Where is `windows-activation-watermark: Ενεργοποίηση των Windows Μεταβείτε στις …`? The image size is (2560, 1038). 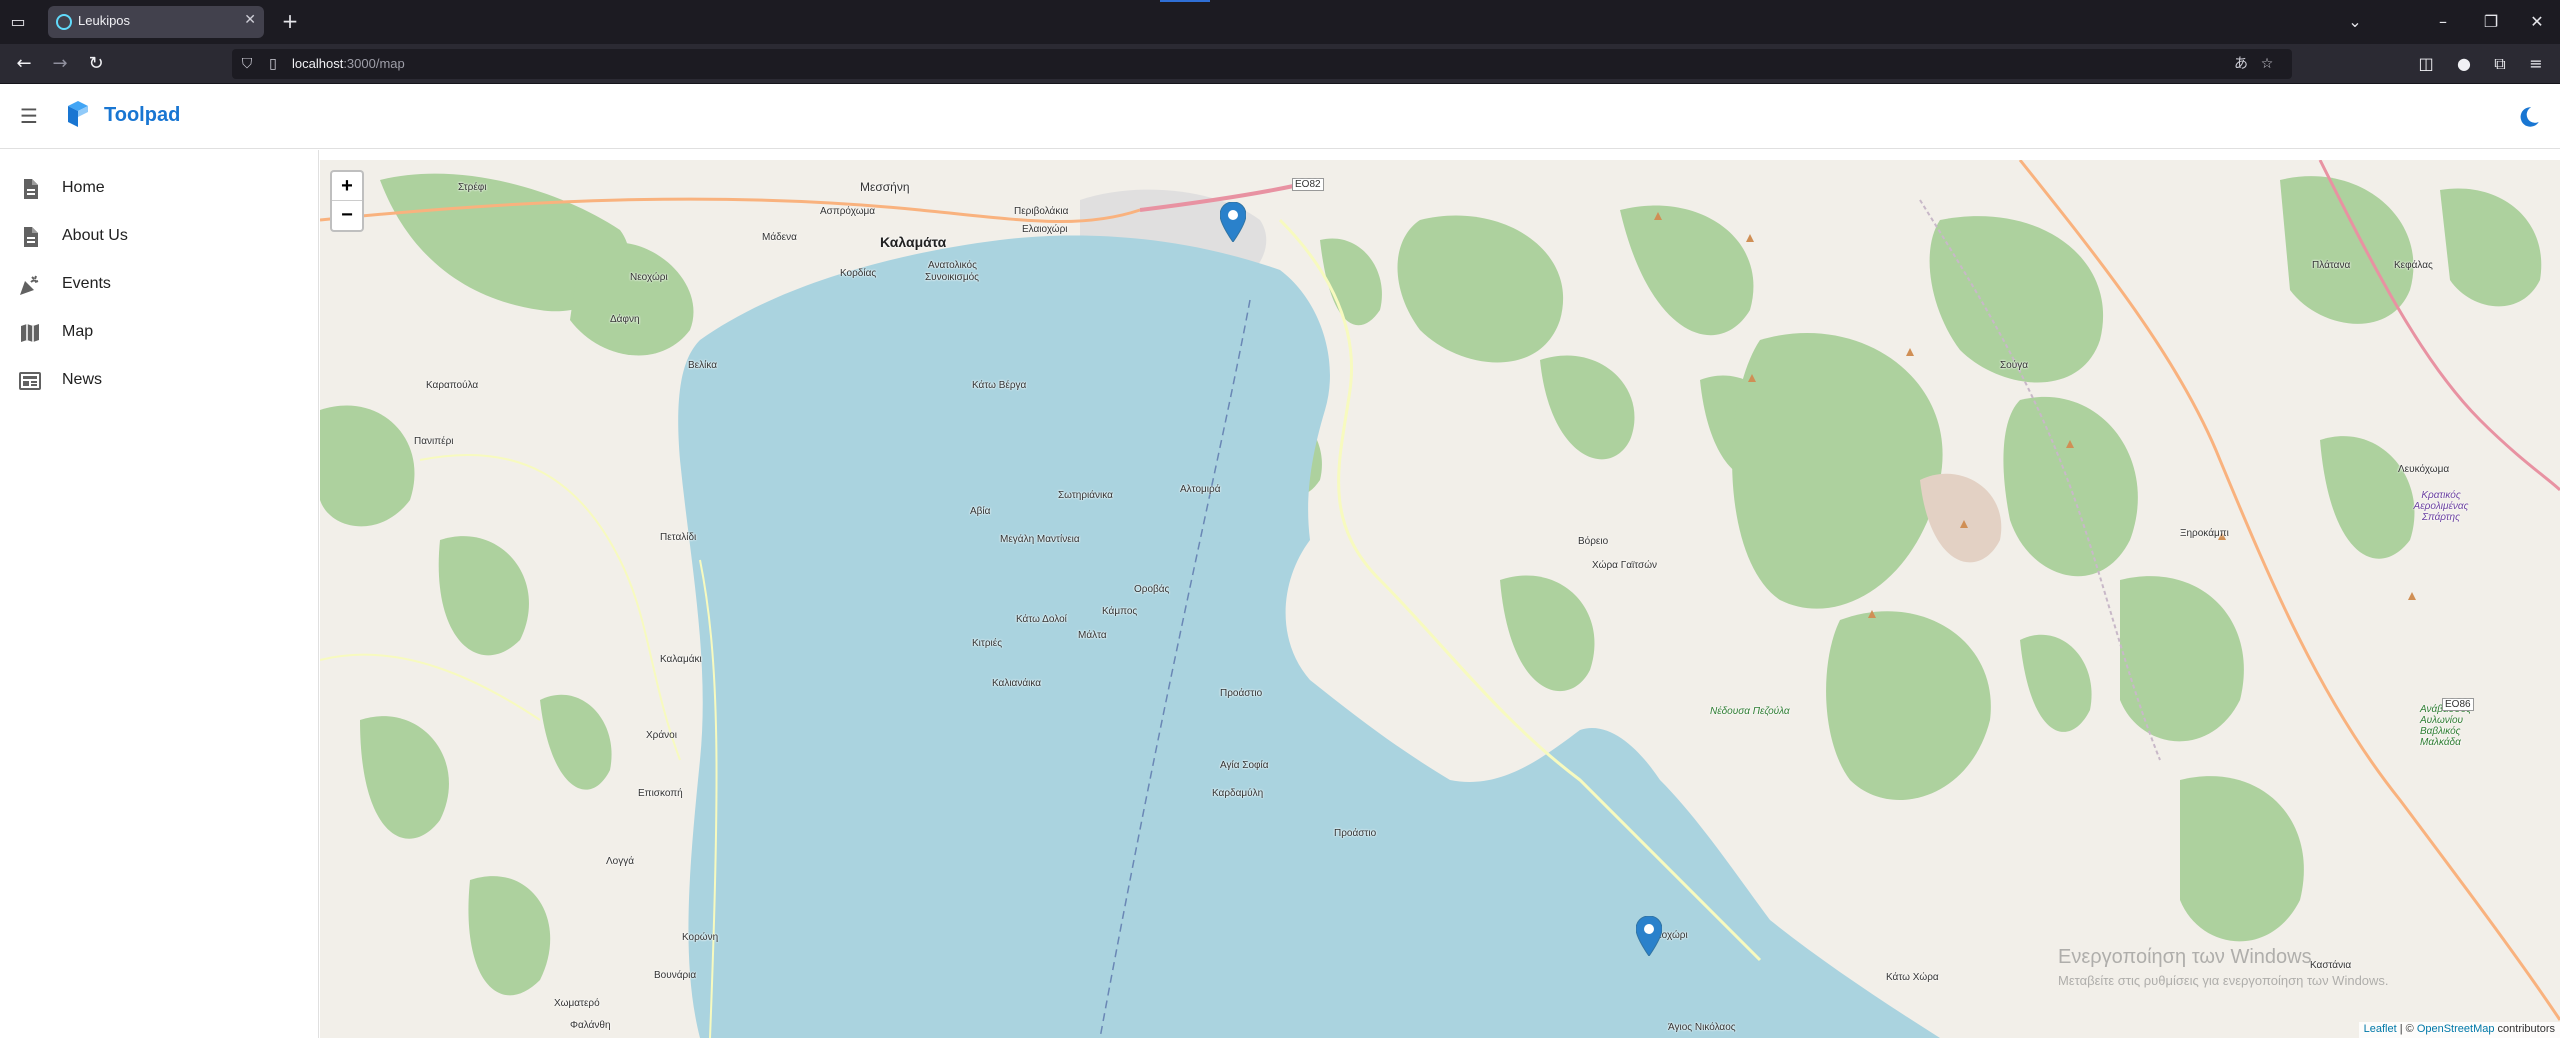
windows-activation-watermark: Ενεργοποίηση των Windows Μεταβείτε στις … is located at coordinates (2223, 967).